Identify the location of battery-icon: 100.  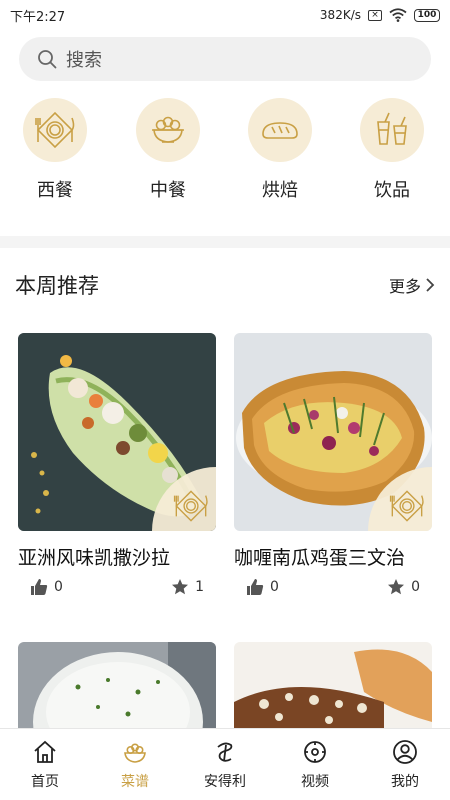
(427, 15).